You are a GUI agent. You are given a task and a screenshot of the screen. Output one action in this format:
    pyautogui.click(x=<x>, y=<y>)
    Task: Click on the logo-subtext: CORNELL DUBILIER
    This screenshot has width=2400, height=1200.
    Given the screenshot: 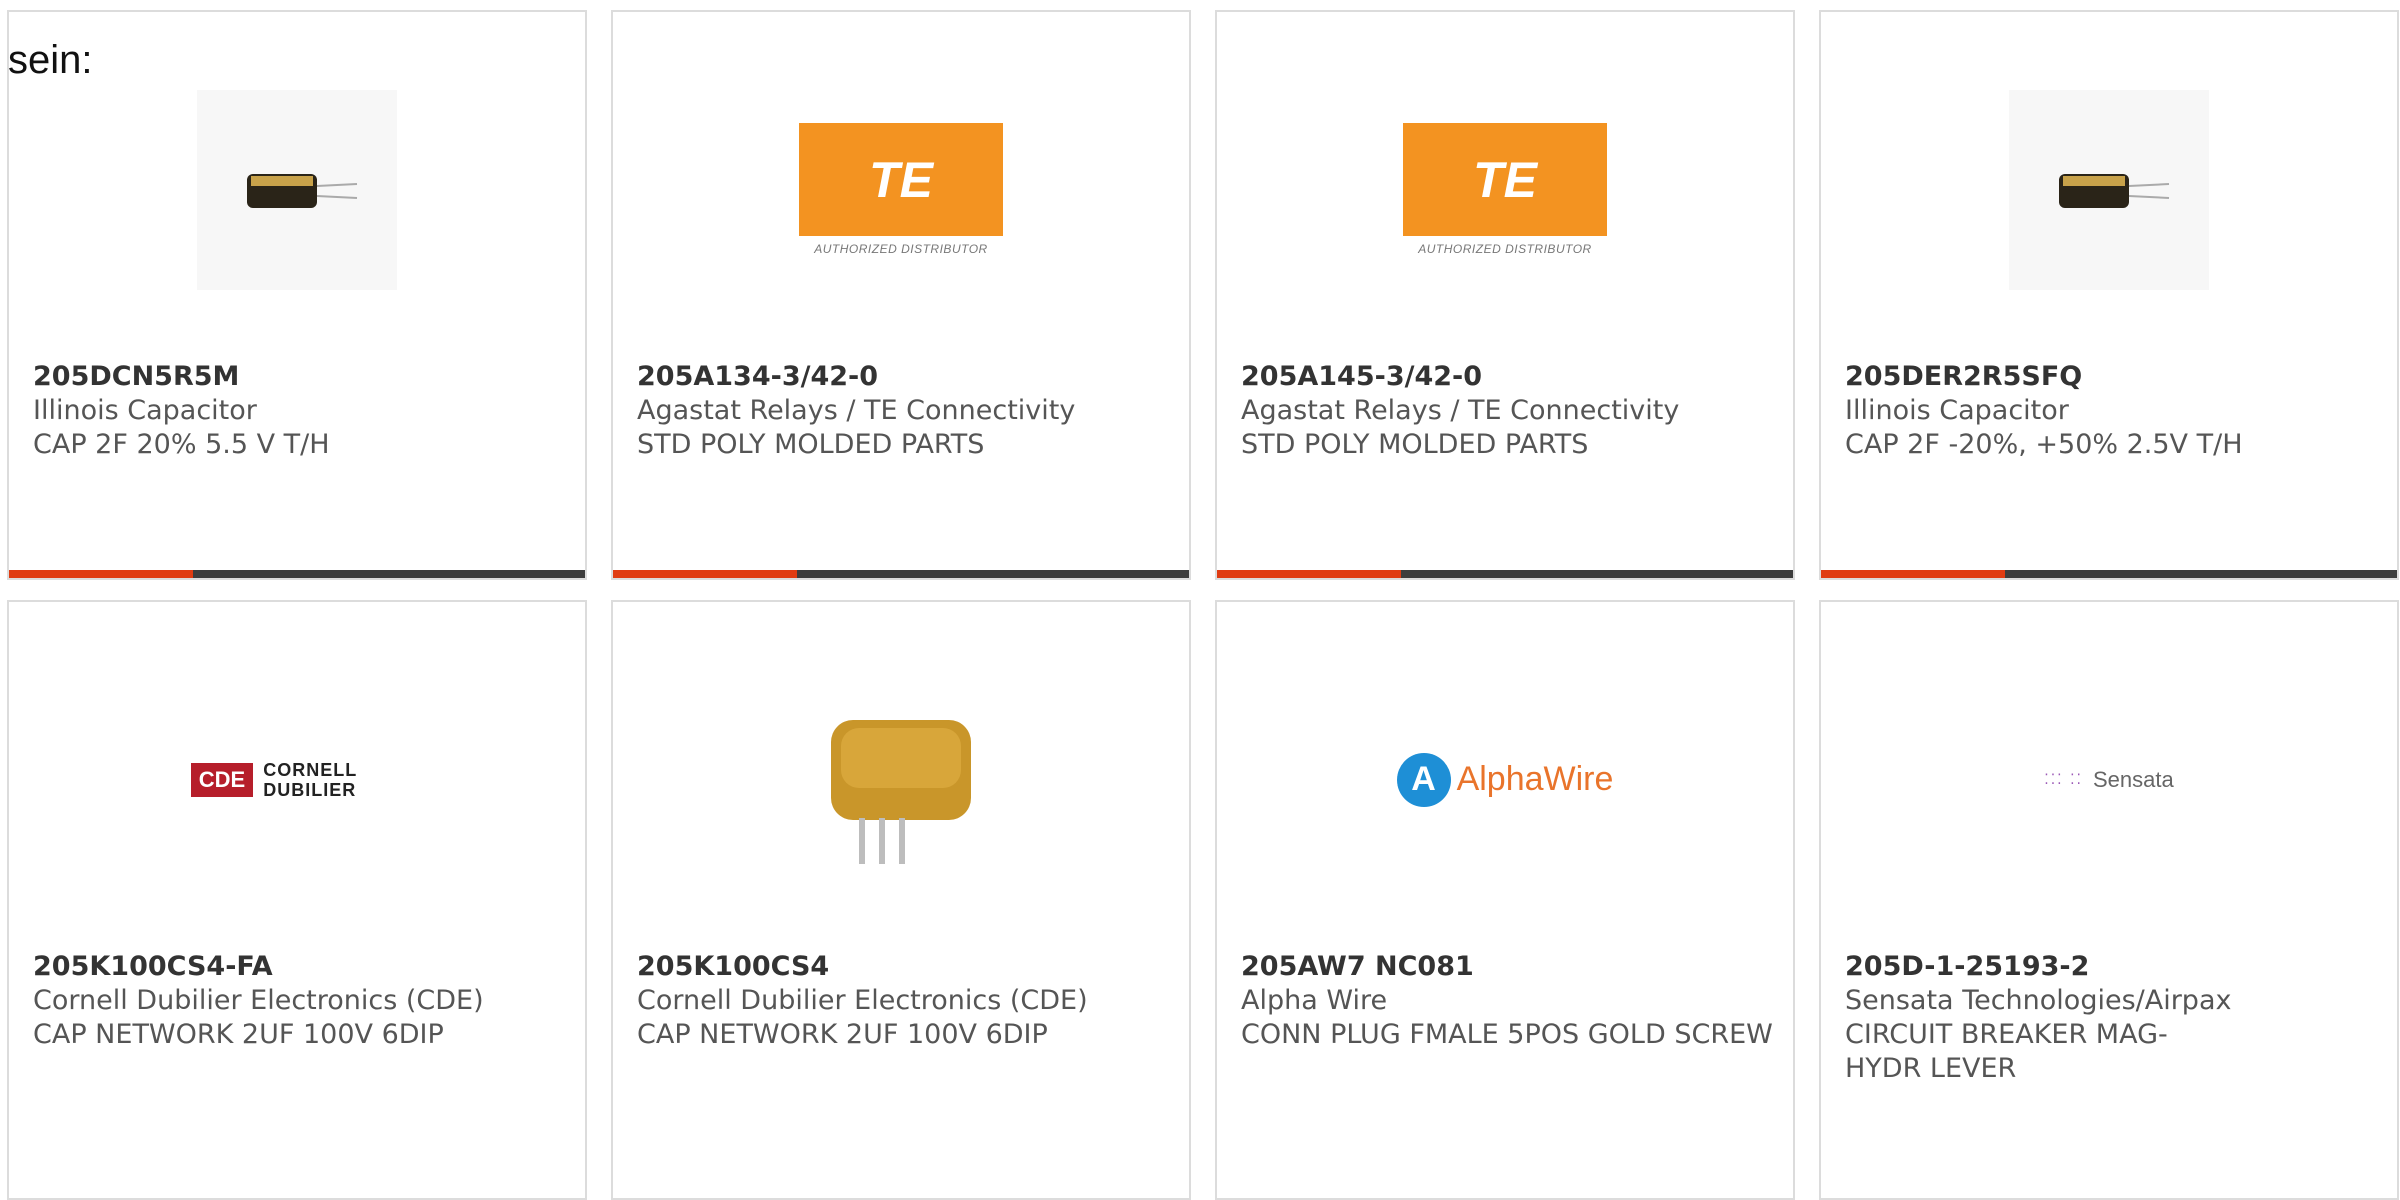 What is the action you would take?
    pyautogui.click(x=310, y=779)
    